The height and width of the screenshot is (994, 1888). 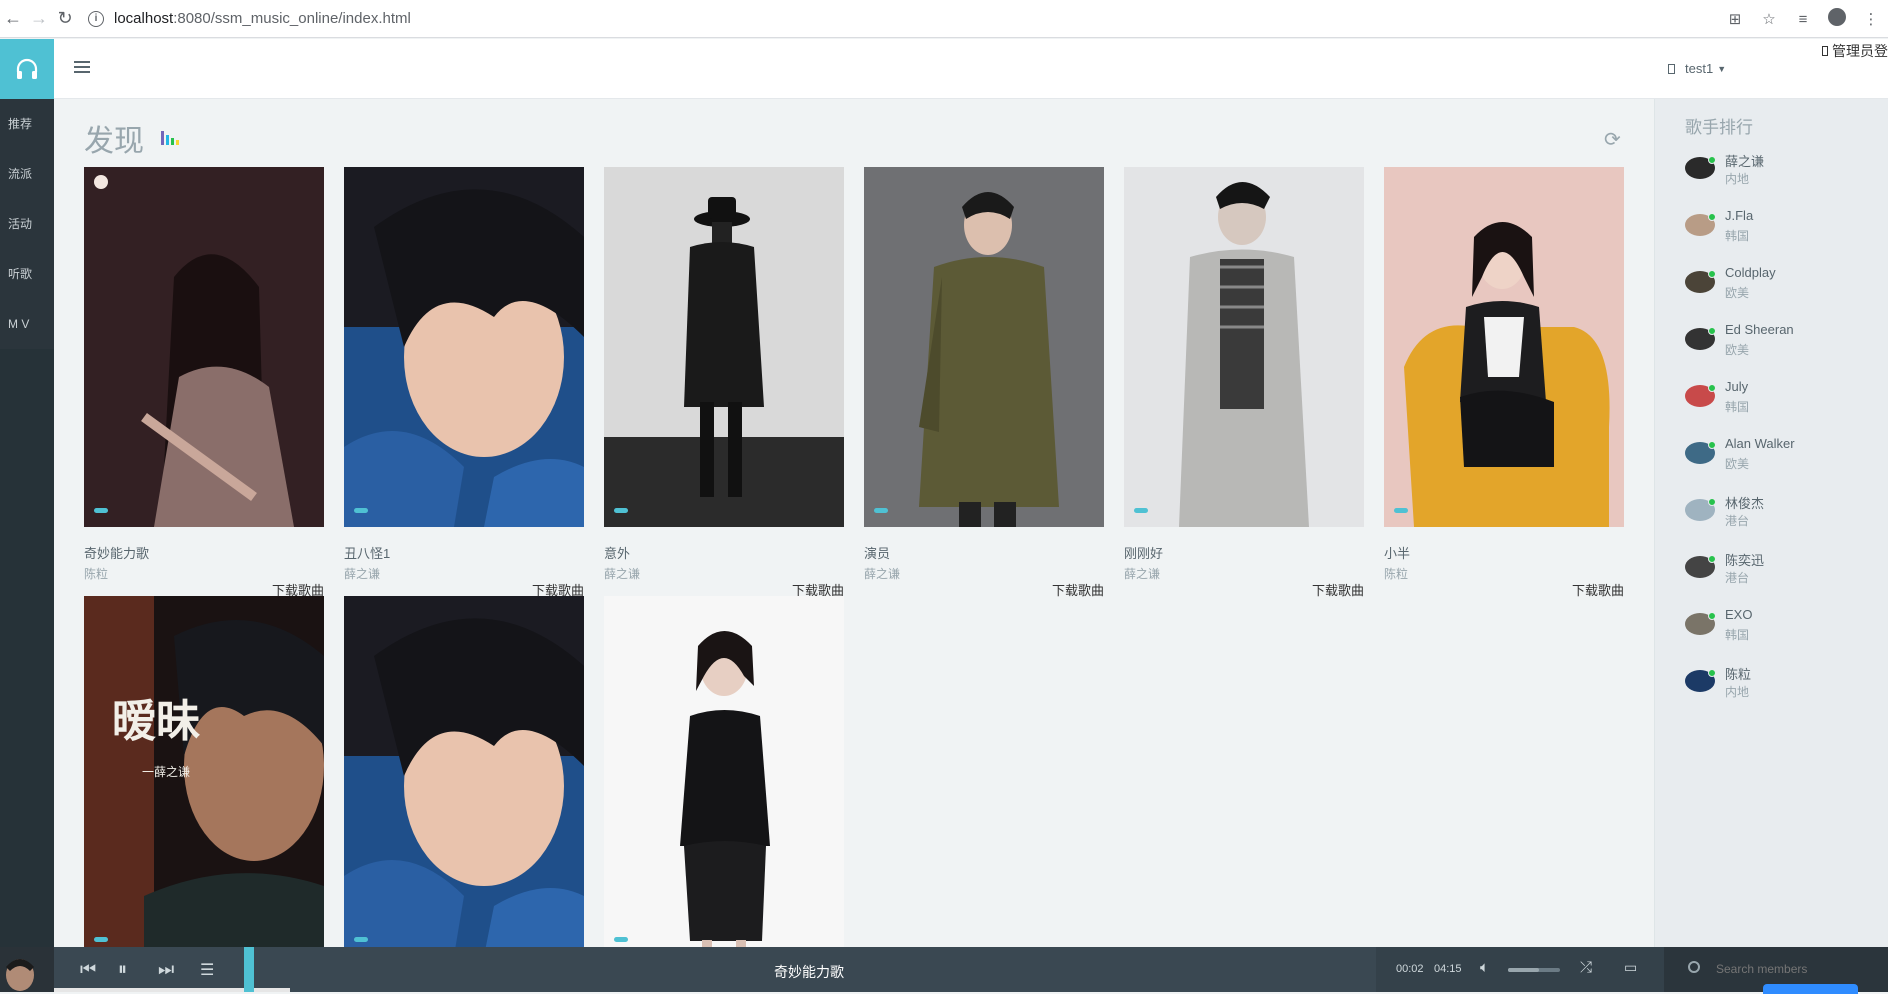 What do you see at coordinates (170, 138) in the screenshot?
I see `bar-chart-icon` at bounding box center [170, 138].